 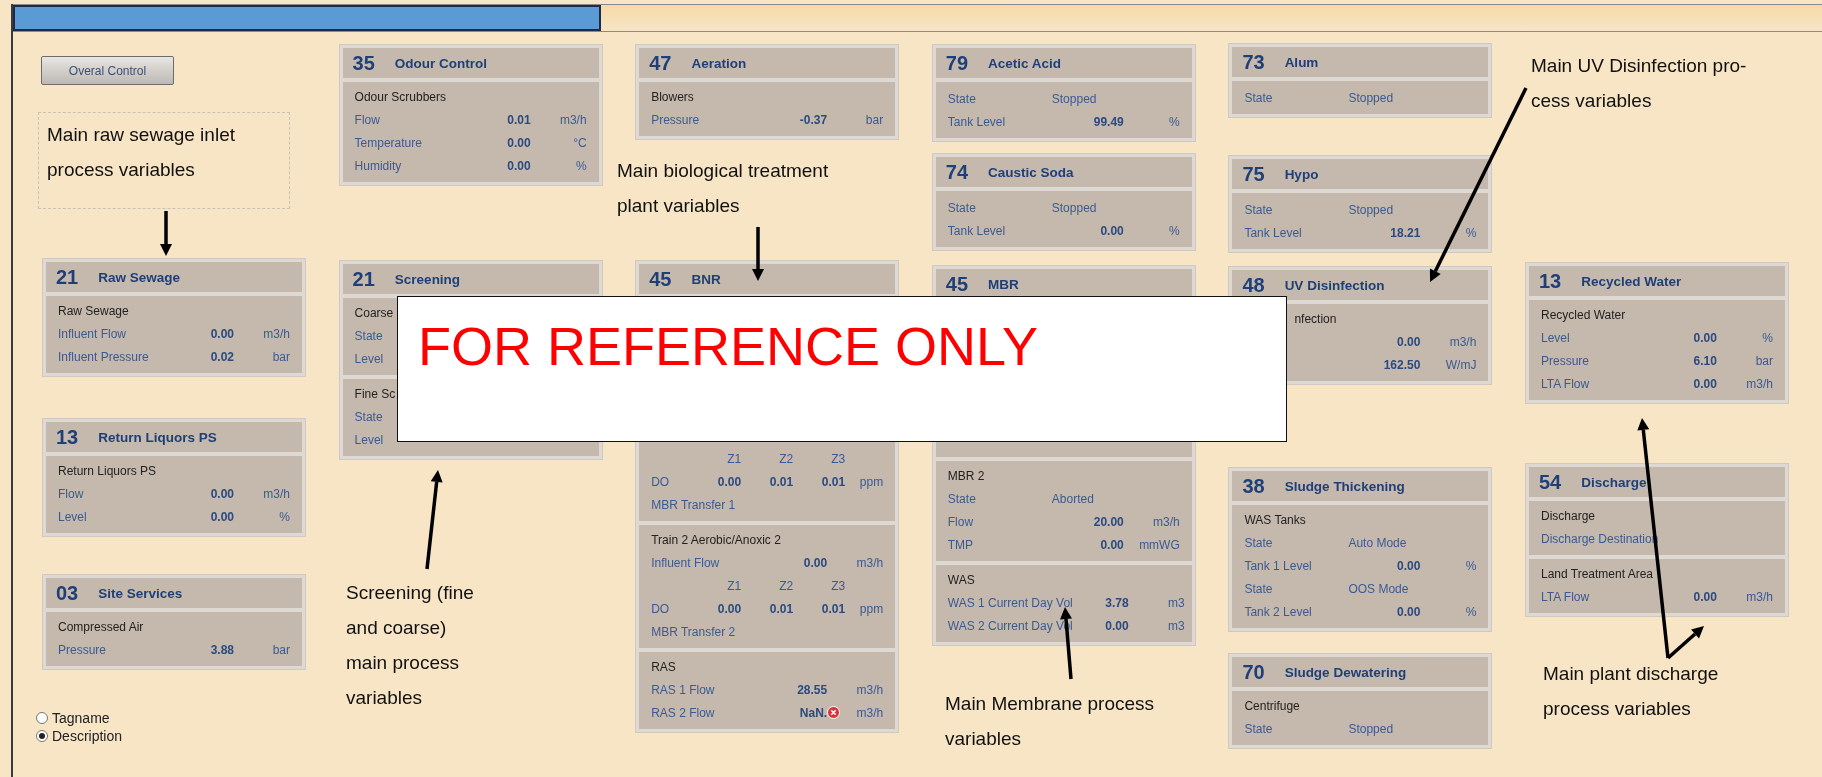 I want to click on variable-value: 162.50, so click(x=1402, y=364).